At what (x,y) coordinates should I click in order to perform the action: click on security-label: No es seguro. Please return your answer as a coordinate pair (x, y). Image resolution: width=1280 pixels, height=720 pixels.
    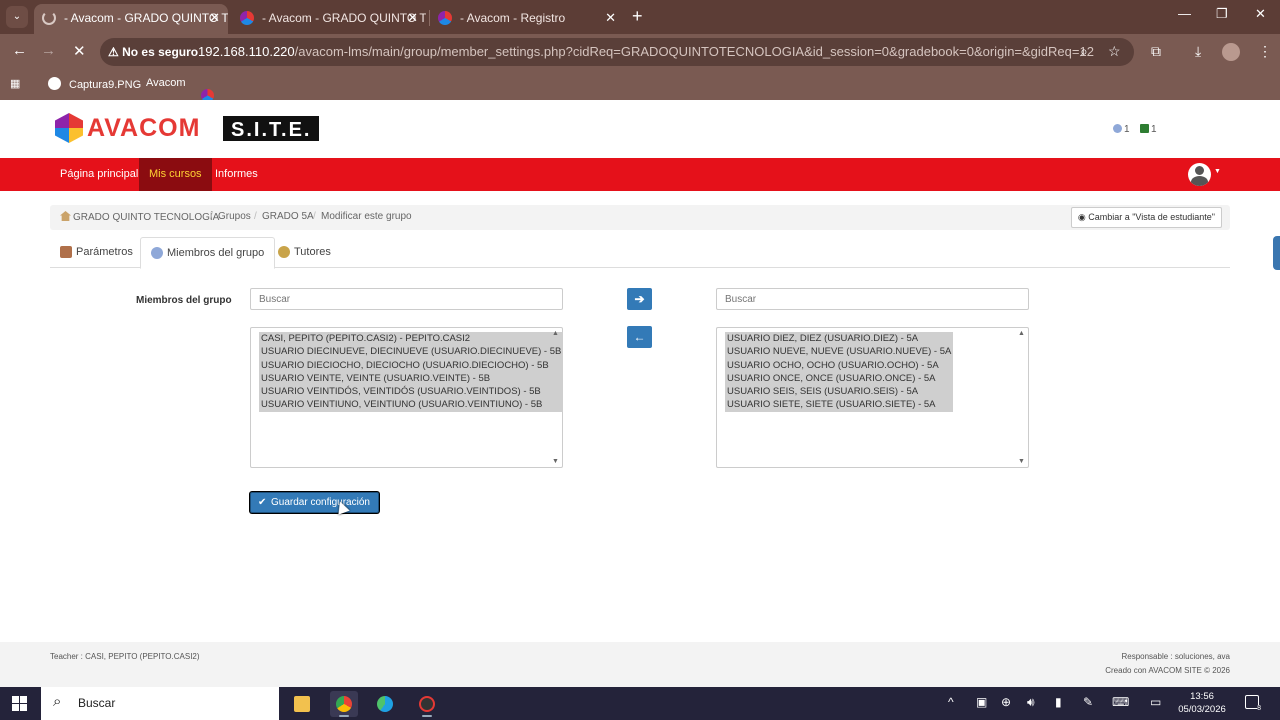
    Looking at the image, I should click on (160, 52).